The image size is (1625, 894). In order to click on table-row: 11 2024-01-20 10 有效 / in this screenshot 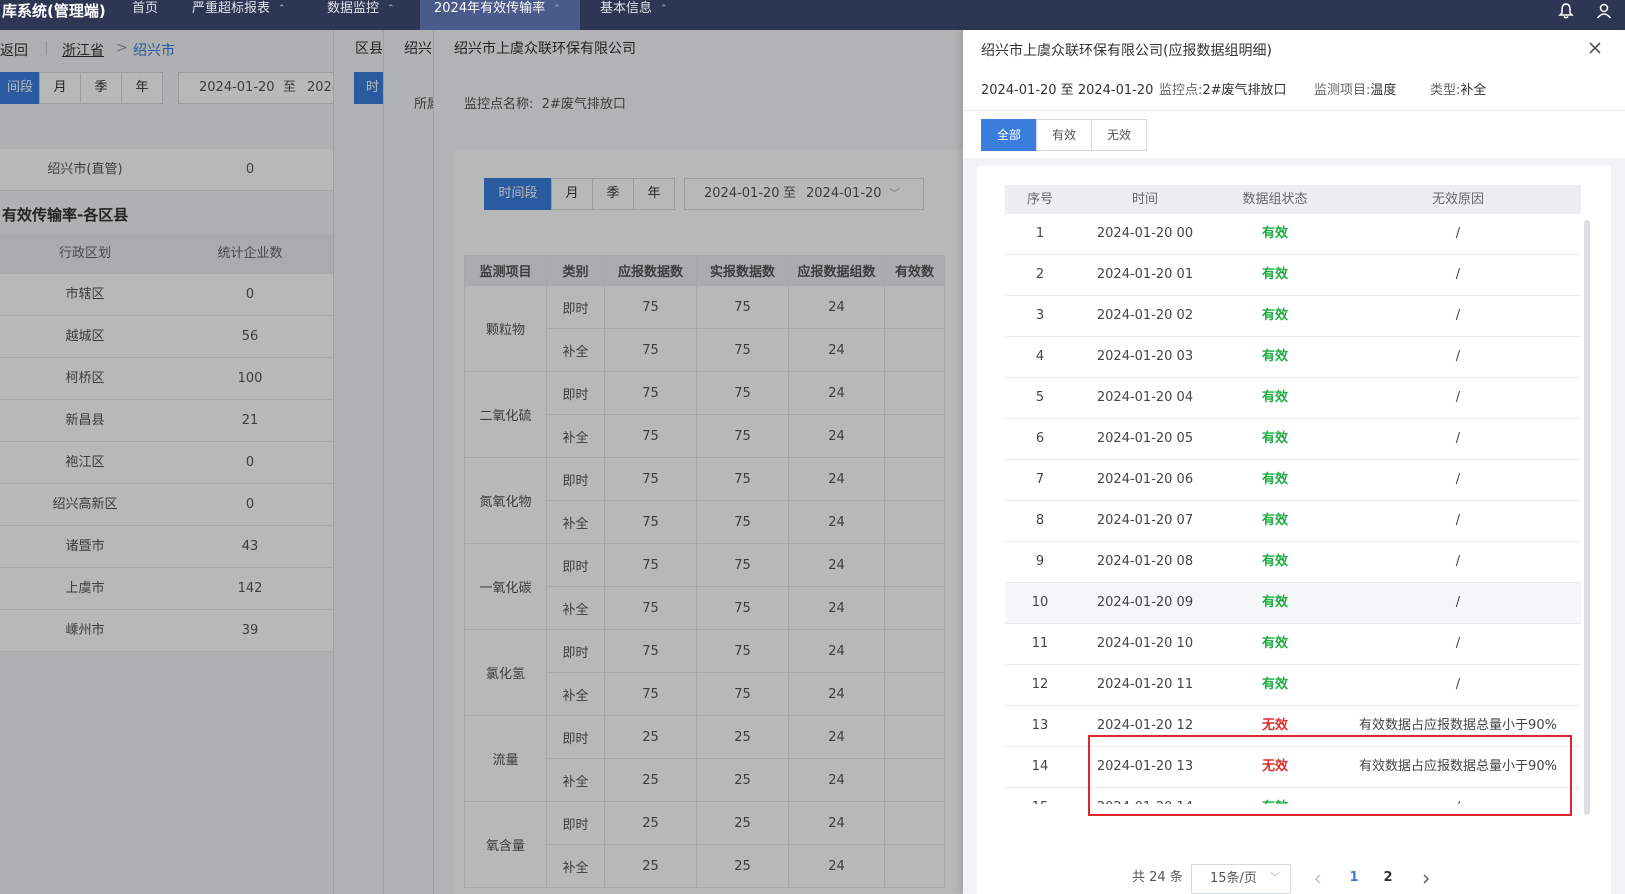, I will do `click(1293, 644)`.